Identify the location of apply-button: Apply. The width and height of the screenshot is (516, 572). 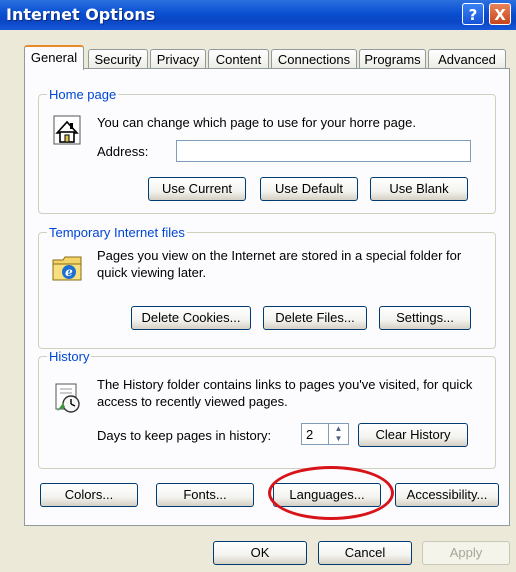
(466, 553).